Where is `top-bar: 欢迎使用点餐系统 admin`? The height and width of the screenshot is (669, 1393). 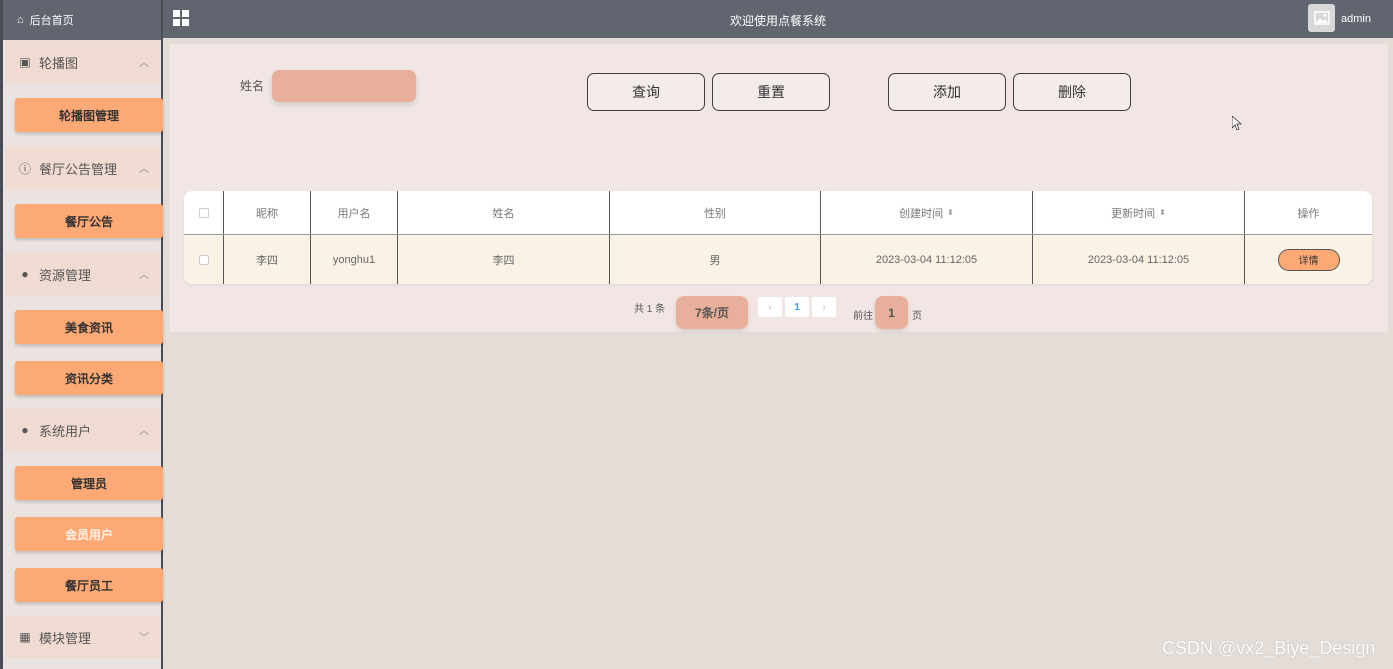 top-bar: 欢迎使用点餐系统 admin is located at coordinates (778, 19).